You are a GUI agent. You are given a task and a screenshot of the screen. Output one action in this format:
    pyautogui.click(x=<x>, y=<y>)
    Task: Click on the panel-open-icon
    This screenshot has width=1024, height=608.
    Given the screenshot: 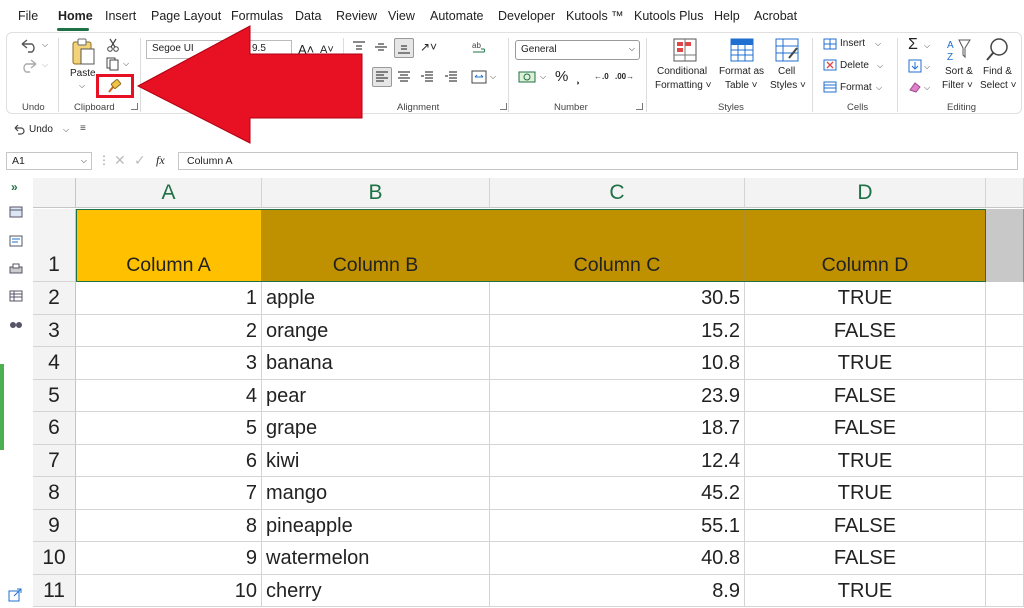 What is the action you would take?
    pyautogui.click(x=15, y=595)
    